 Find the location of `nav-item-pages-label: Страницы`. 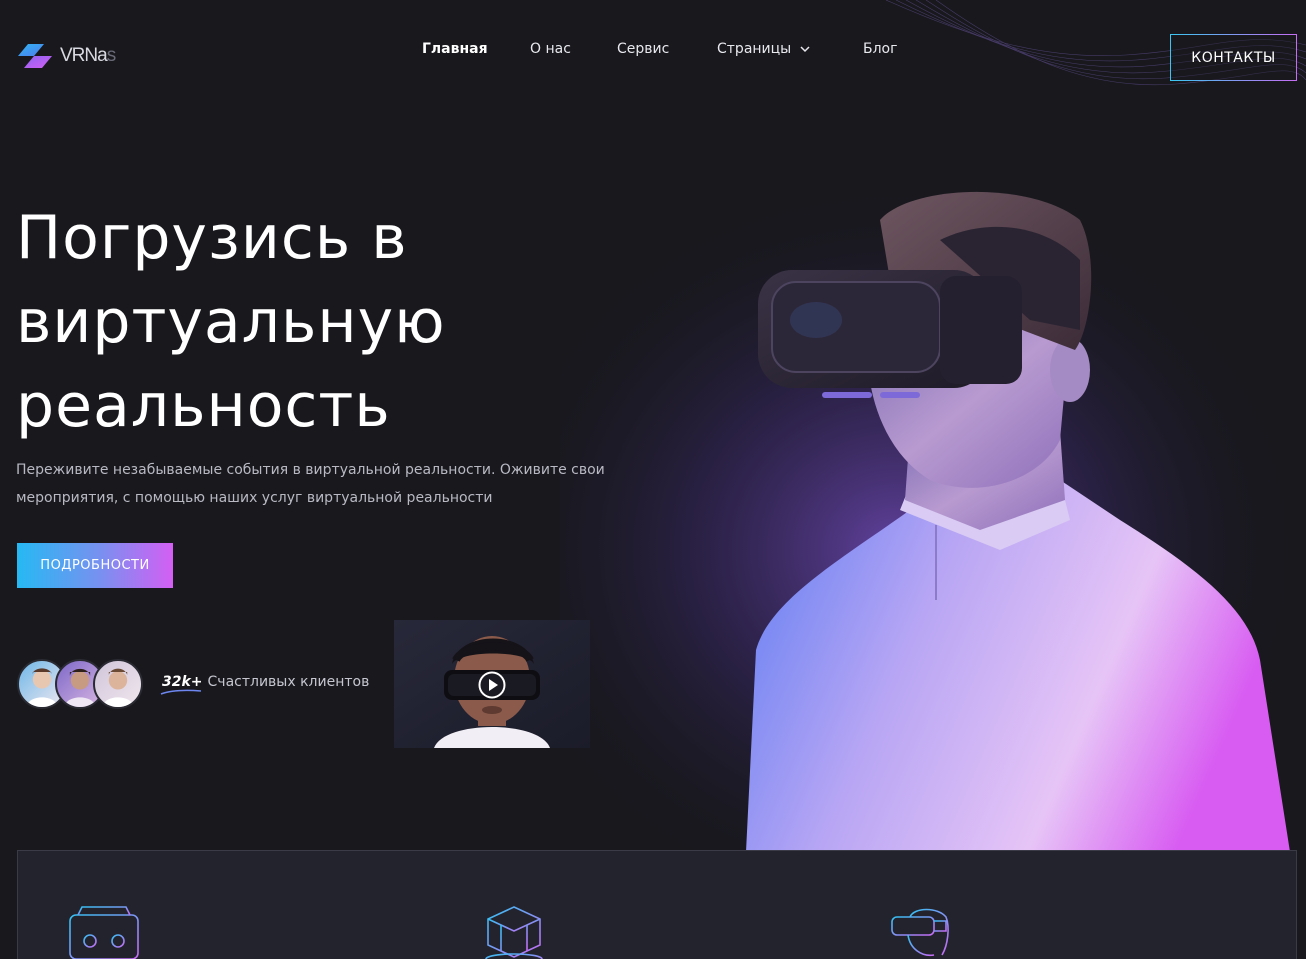

nav-item-pages-label: Страницы is located at coordinates (754, 49).